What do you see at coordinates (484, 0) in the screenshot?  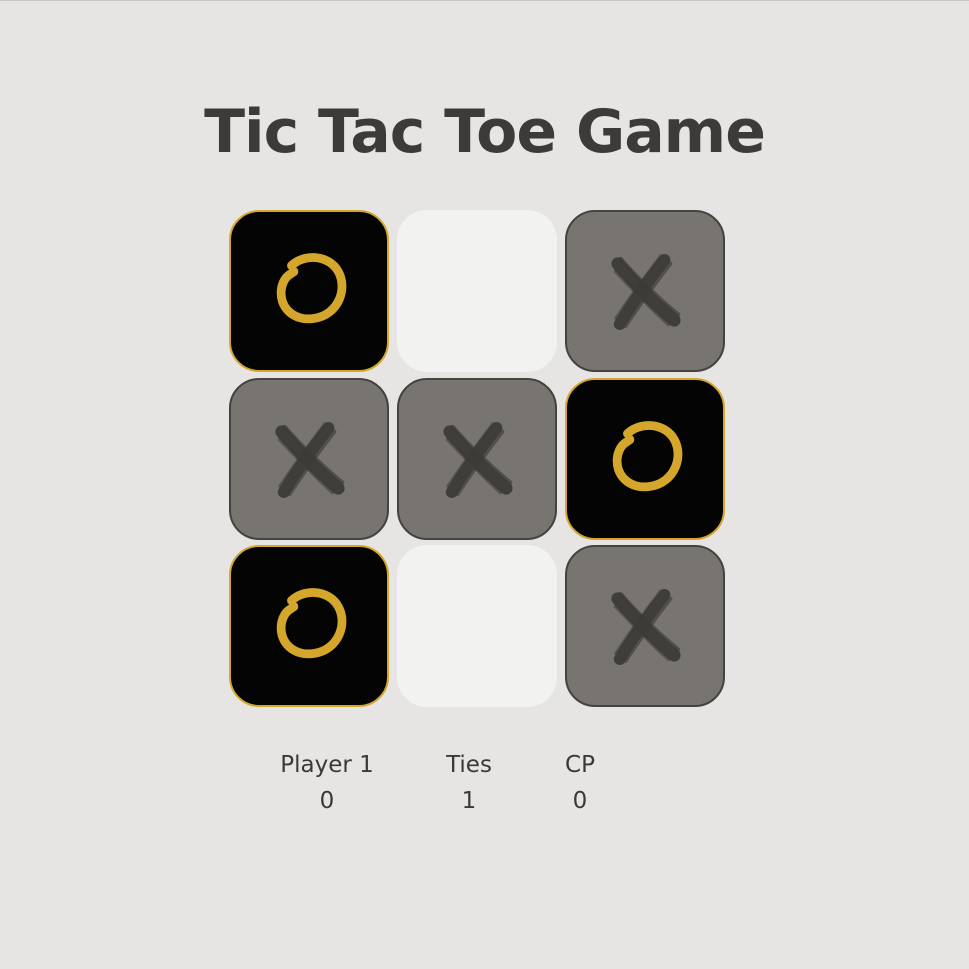 I see `top-divider` at bounding box center [484, 0].